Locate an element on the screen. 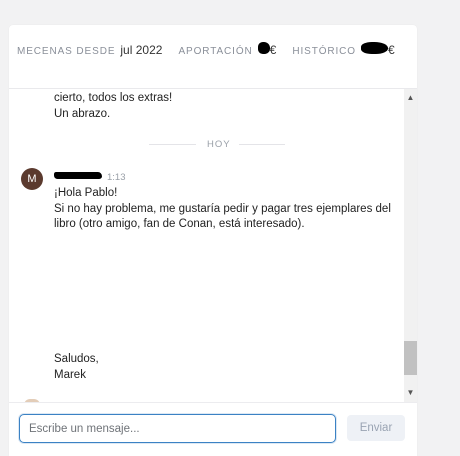  day-separator: HOY is located at coordinates (206, 144).